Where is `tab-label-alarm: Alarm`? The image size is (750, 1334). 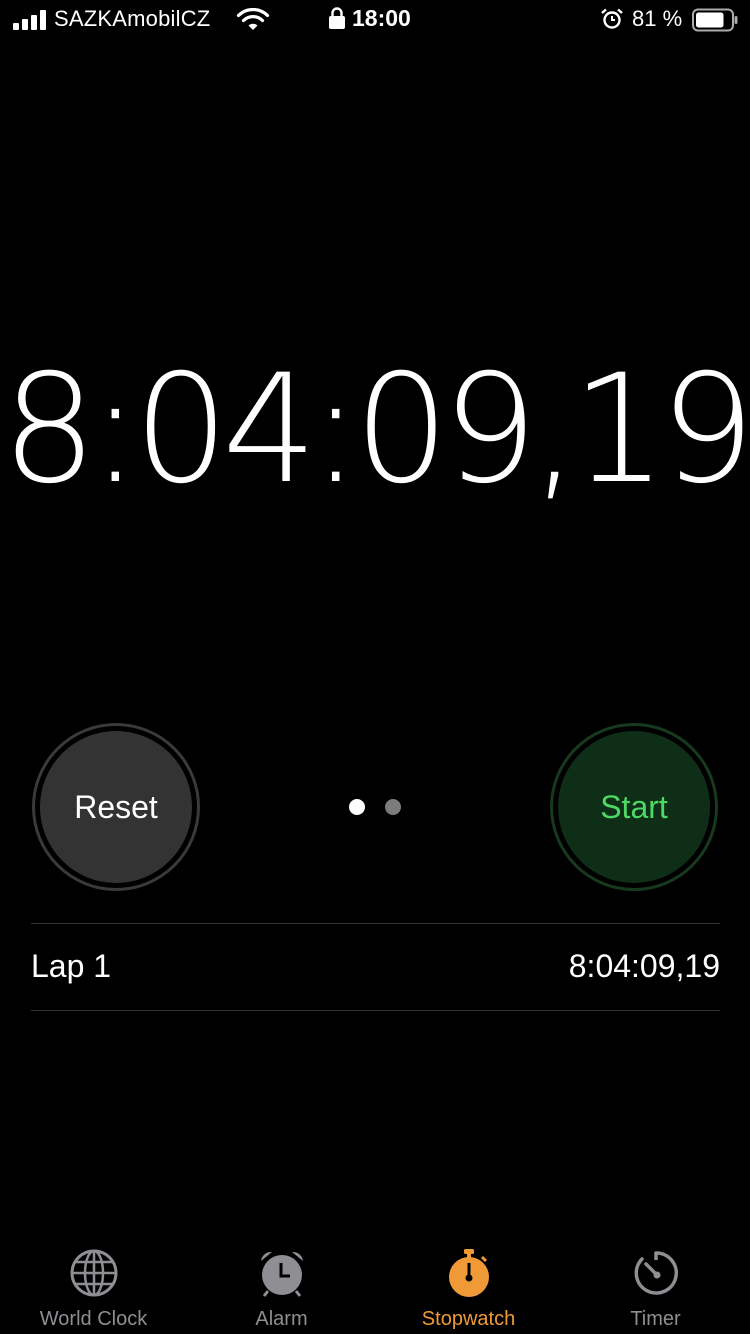 tab-label-alarm: Alarm is located at coordinates (281, 1319).